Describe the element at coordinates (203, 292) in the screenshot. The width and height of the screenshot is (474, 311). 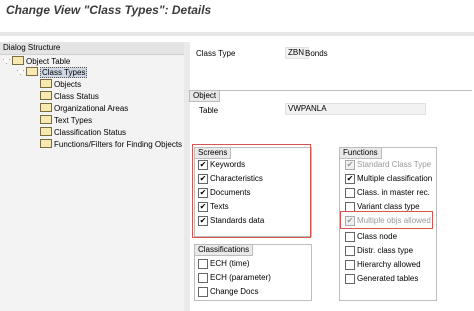
I see `change-docs-checkbox` at that location.